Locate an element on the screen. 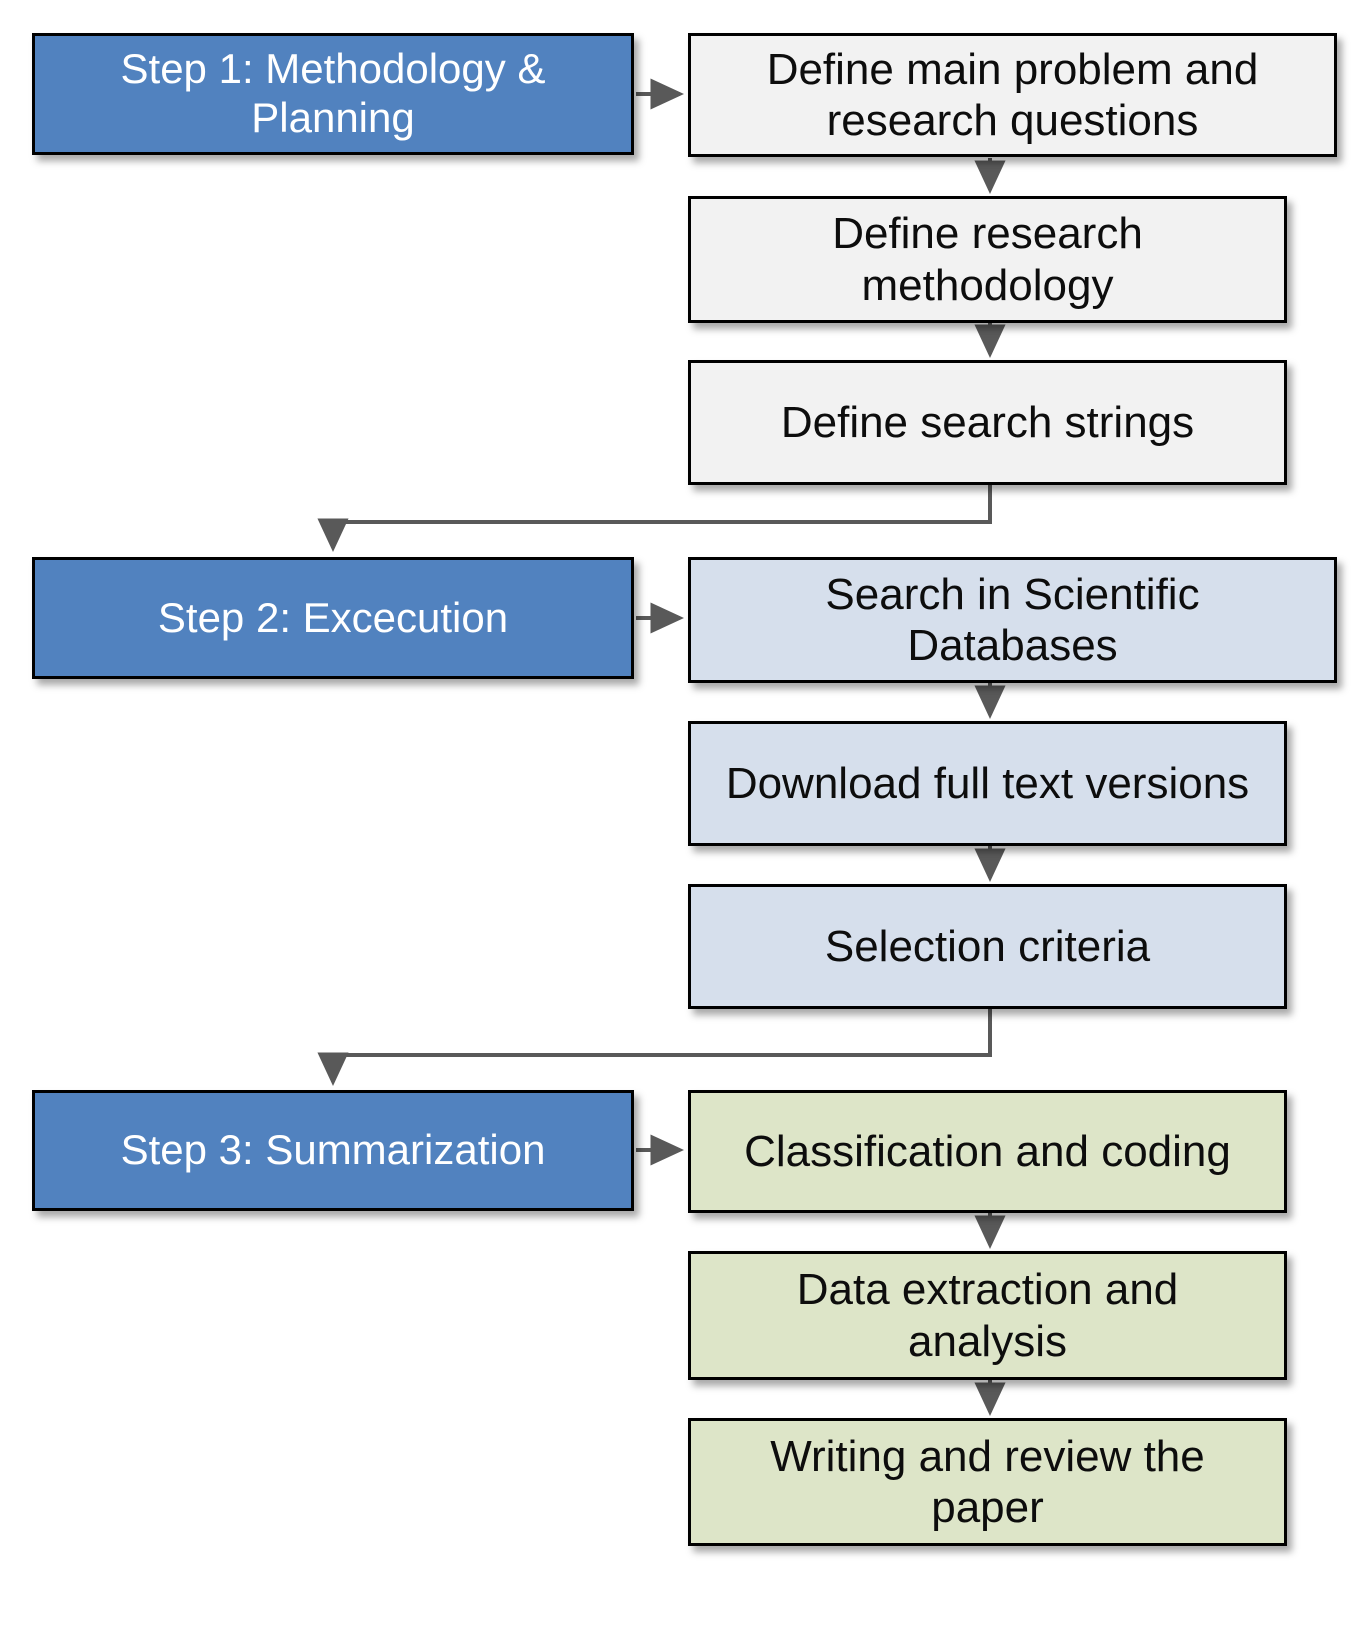 The height and width of the screenshot is (1628, 1357). node-define-research-methodology: Define research methodology is located at coordinates (987, 259).